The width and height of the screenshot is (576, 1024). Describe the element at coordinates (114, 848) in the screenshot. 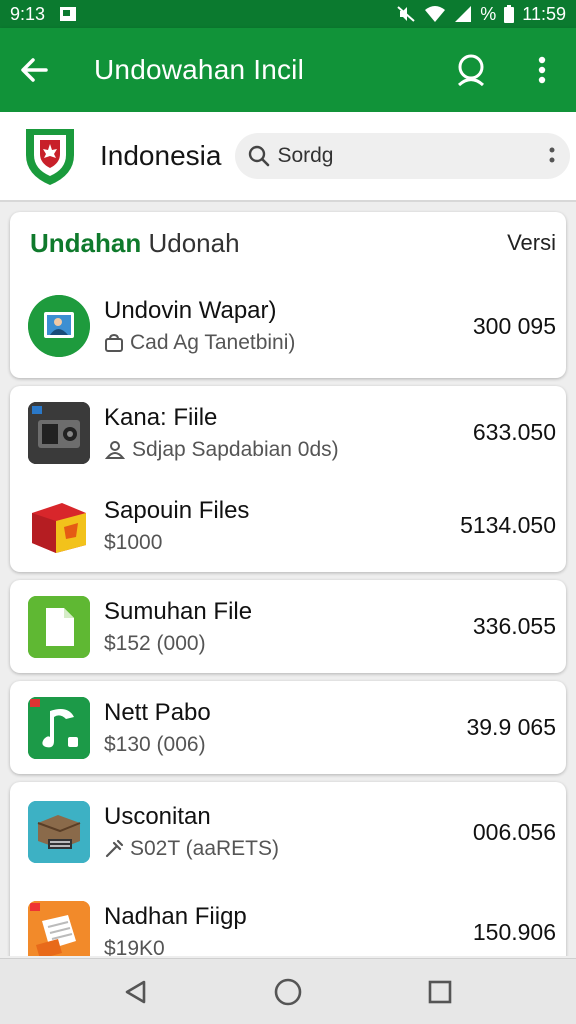

I see `tools-icon` at that location.